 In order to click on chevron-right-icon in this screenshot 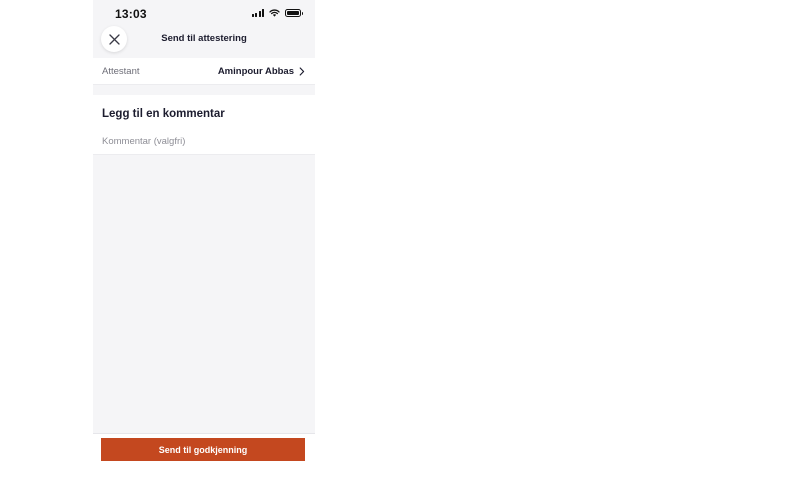, I will do `click(302, 71)`.